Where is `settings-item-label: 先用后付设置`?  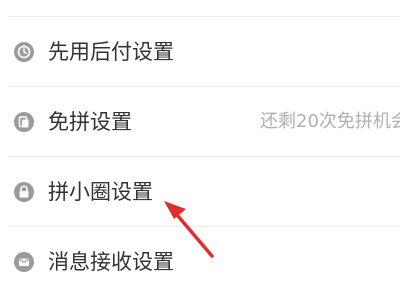
settings-item-label: 先用后付设置 is located at coordinates (111, 52).